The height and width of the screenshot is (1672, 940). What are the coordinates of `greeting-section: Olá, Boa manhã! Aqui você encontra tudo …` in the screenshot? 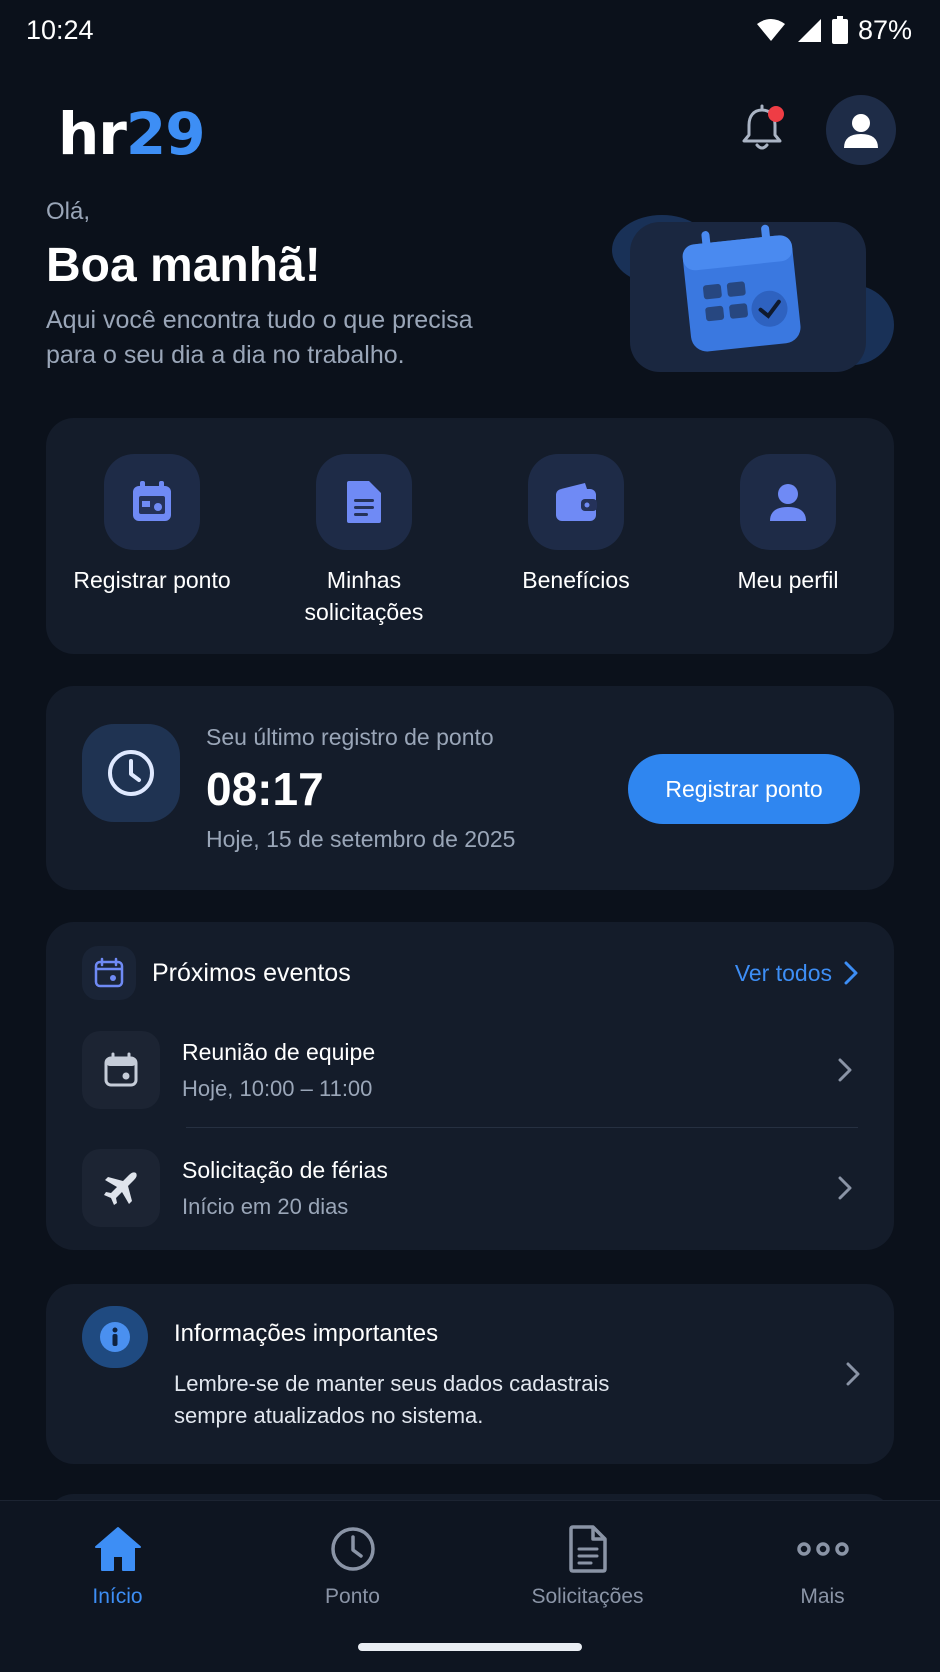 It's located at (286, 285).